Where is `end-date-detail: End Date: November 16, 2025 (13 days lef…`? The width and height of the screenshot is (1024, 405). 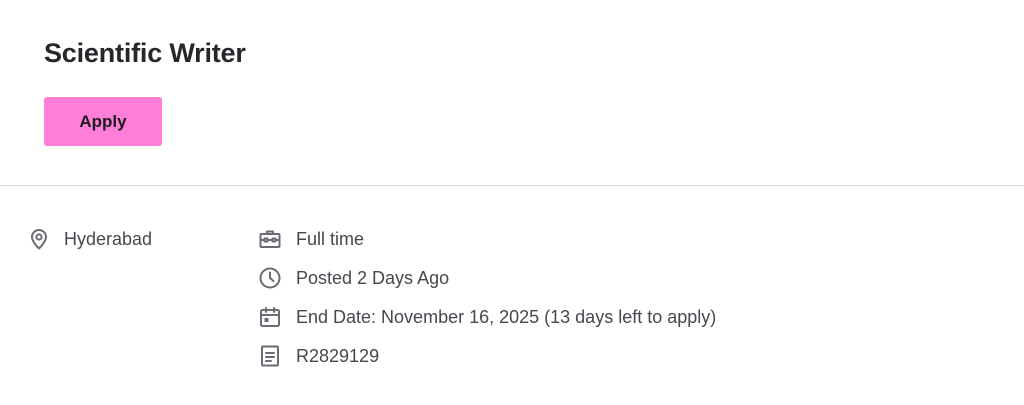
end-date-detail: End Date: November 16, 2025 (13 days lef… is located at coordinates (487, 317).